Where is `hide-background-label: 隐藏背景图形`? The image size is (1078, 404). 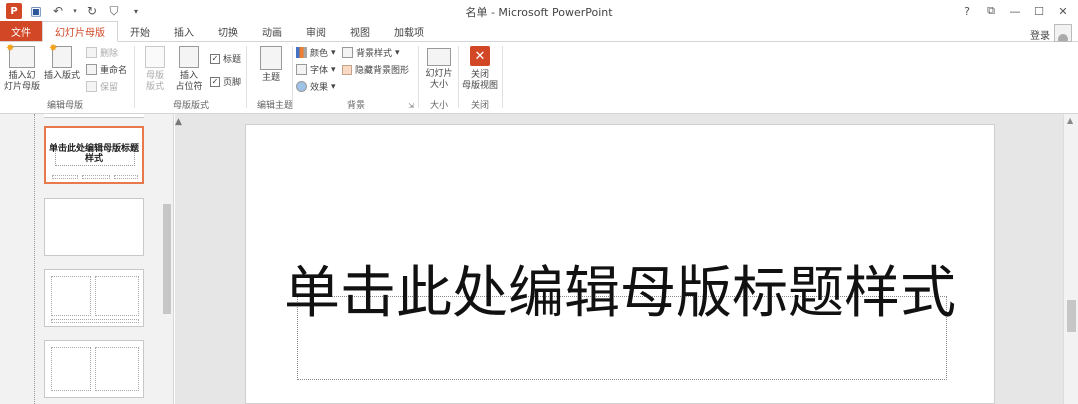
hide-background-label: 隐藏背景图形 is located at coordinates (382, 71).